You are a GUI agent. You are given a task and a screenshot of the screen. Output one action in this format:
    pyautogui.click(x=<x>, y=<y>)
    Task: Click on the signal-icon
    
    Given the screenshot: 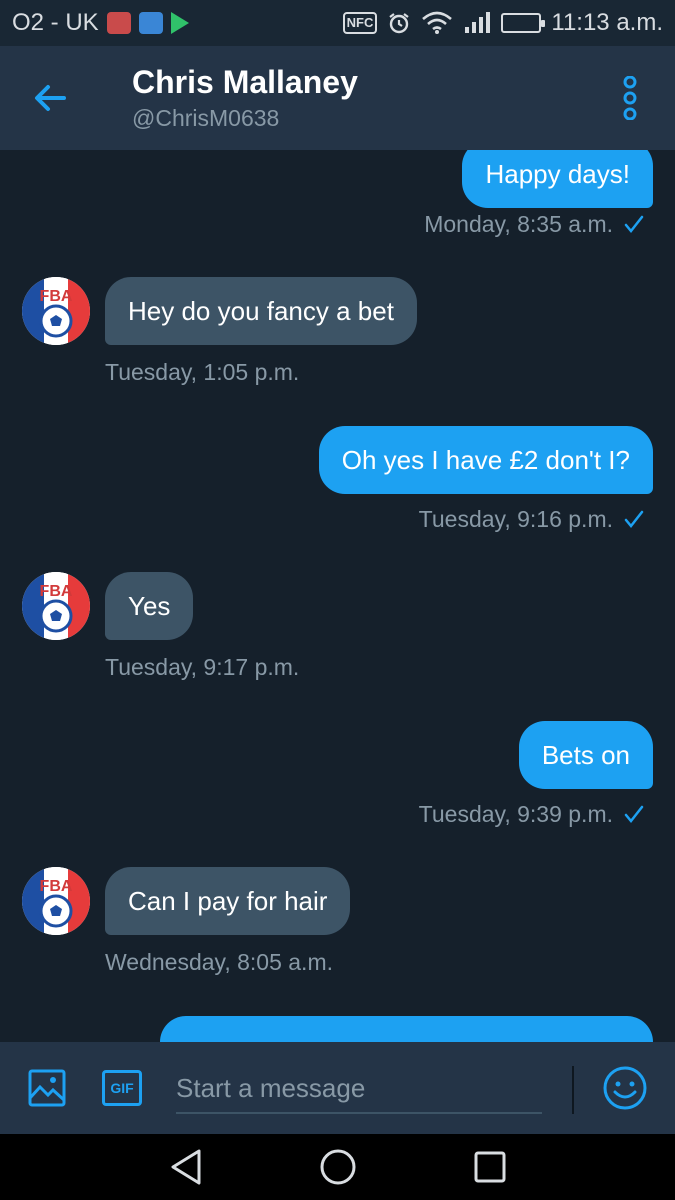 What is the action you would take?
    pyautogui.click(x=478, y=22)
    